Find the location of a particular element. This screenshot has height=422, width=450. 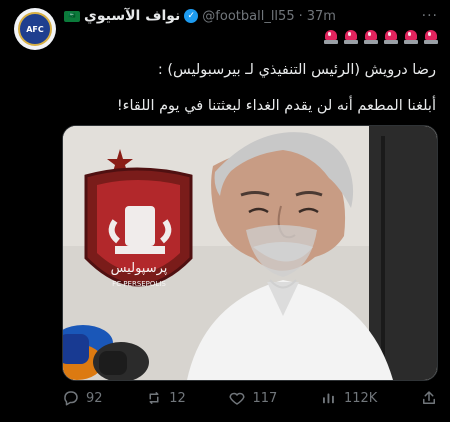

avatar: AFC is located at coordinates (35, 29).